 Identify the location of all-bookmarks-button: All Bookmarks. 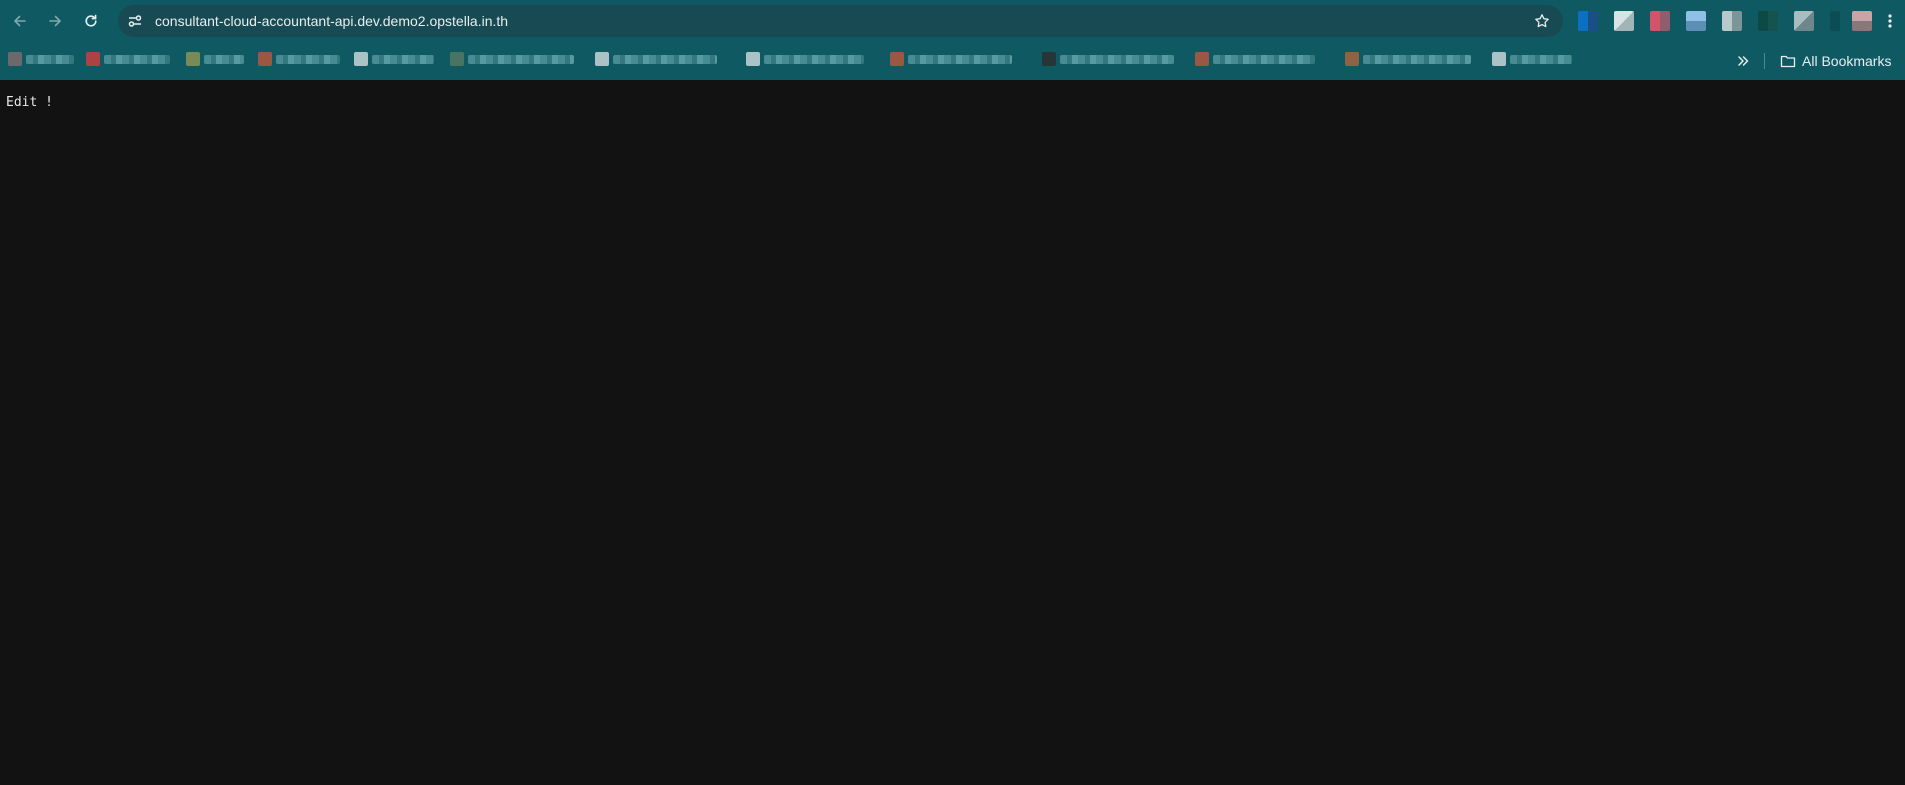
(1835, 61).